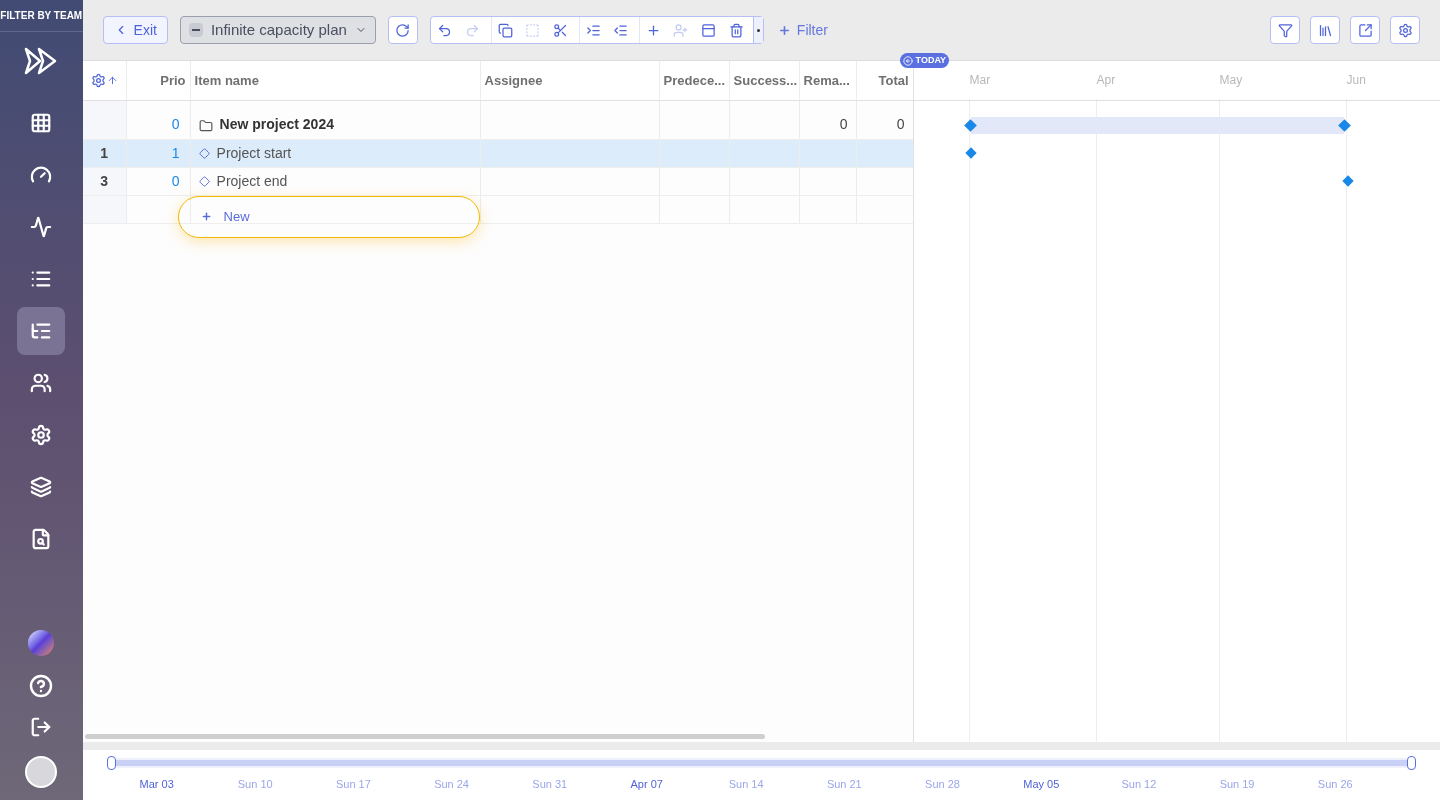 The image size is (1440, 800). I want to click on pulse-icon, so click(41, 227).